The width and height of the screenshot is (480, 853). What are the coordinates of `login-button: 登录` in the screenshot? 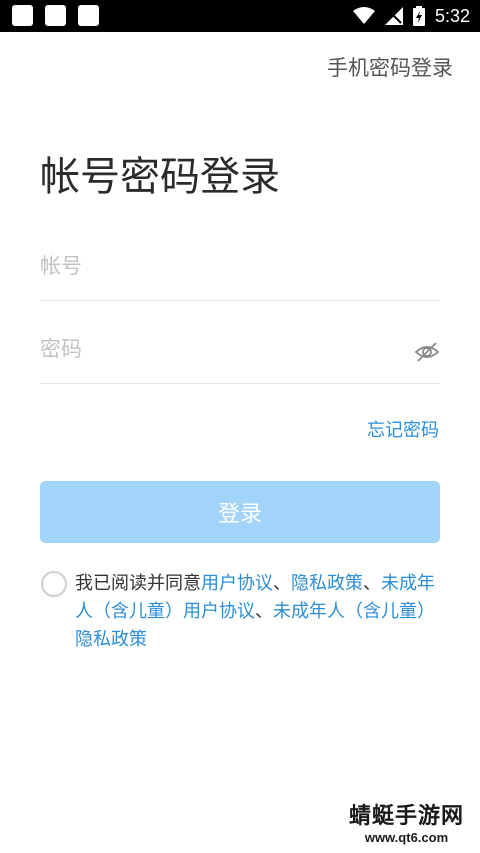 It's located at (240, 512).